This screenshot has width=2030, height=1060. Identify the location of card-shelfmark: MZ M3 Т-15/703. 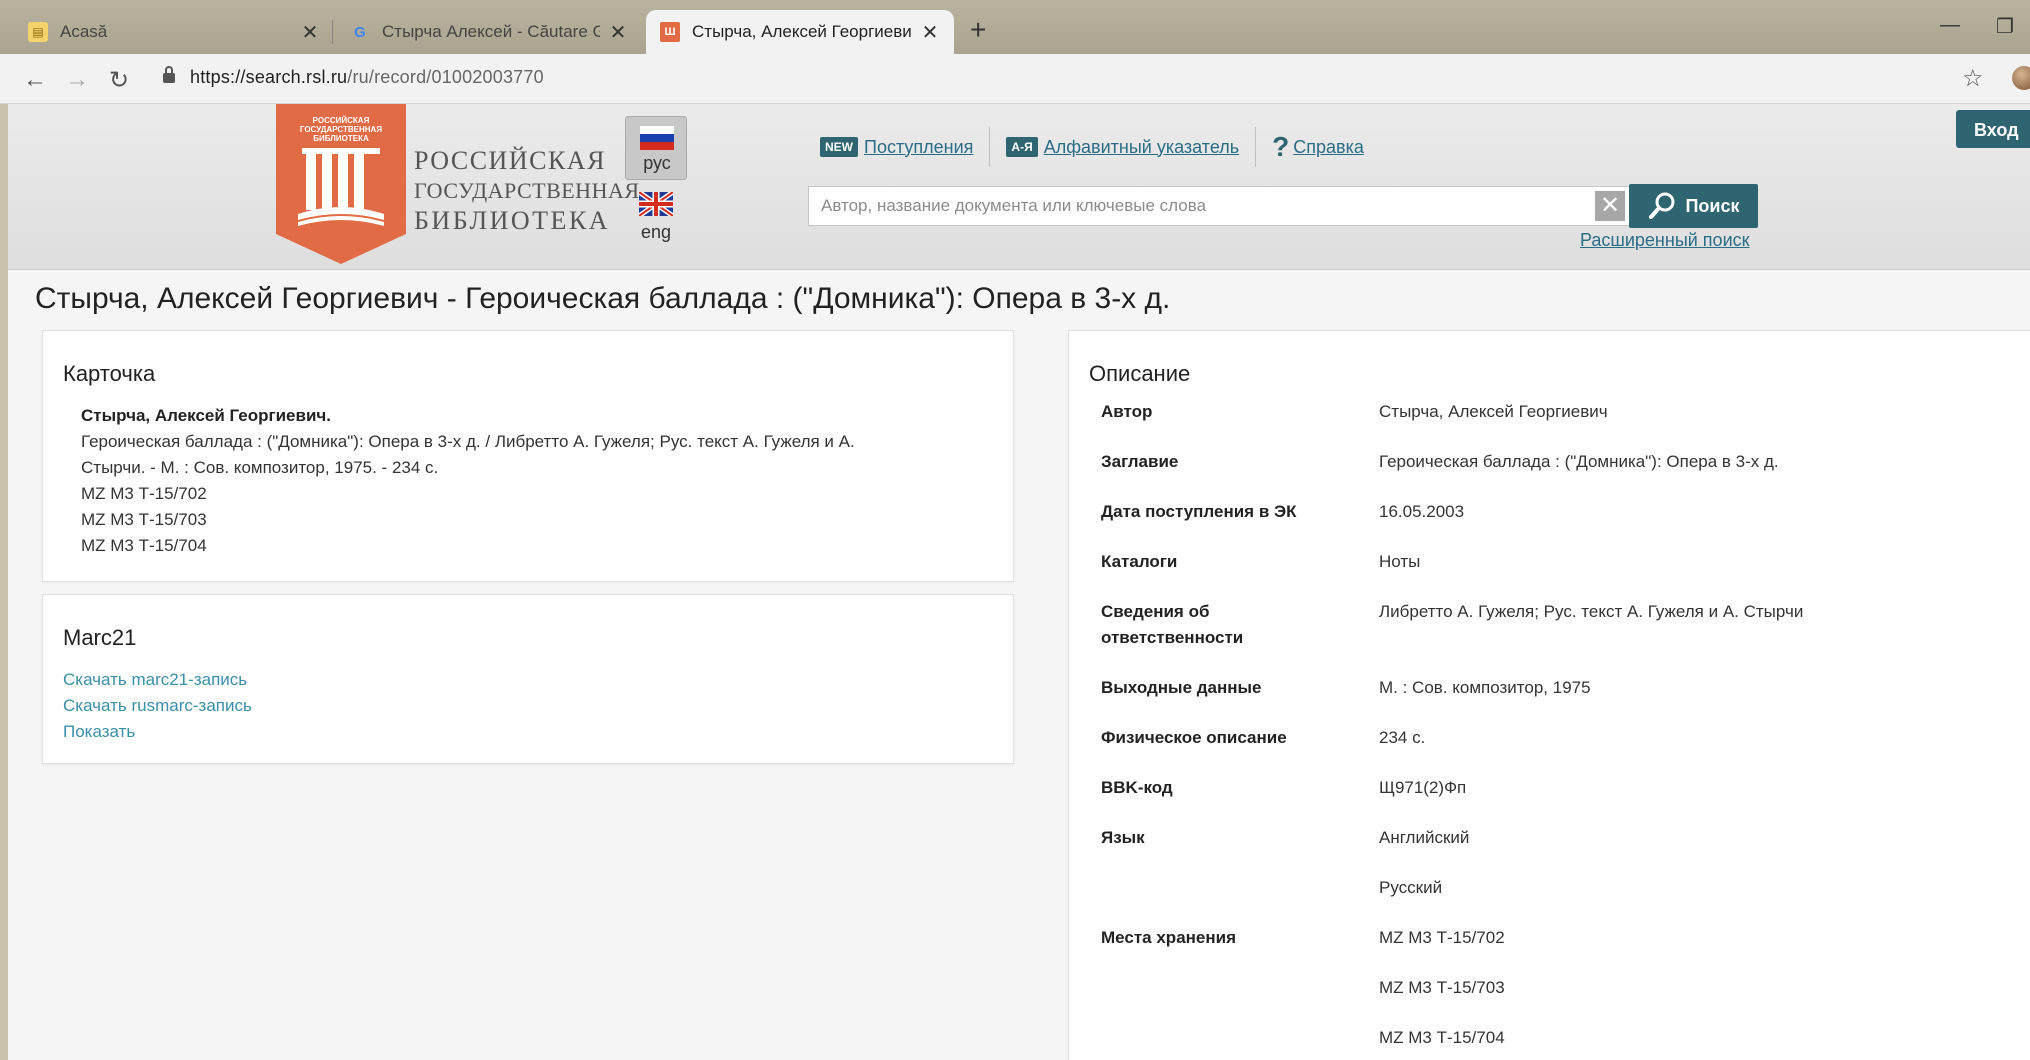
(144, 519).